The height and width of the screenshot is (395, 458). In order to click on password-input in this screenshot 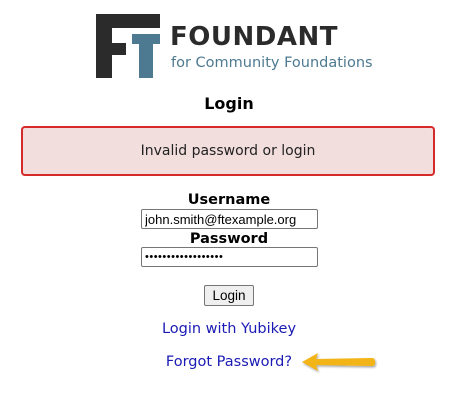, I will do `click(229, 257)`.